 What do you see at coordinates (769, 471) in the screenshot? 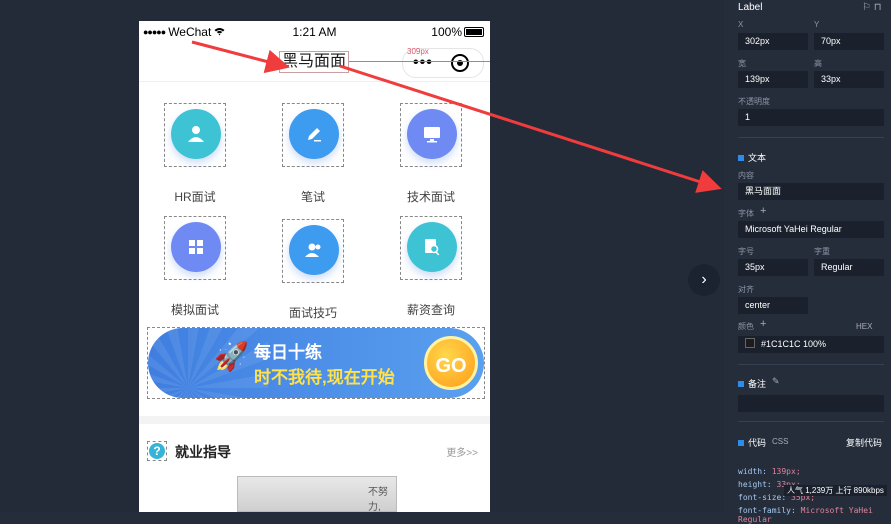
I see `code-line: width: 139px;` at bounding box center [769, 471].